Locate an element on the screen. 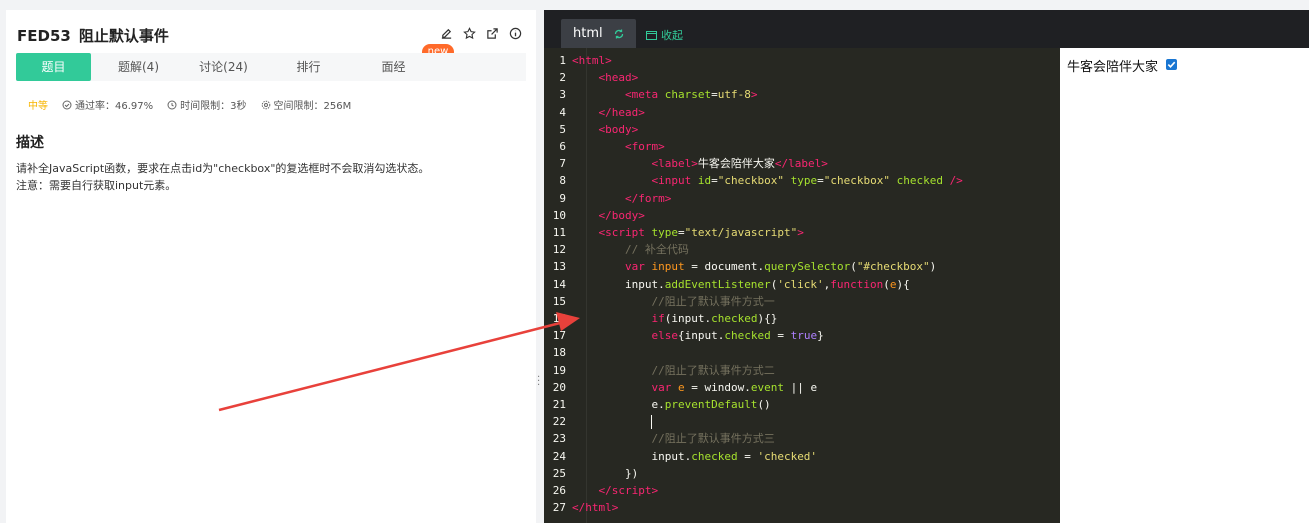 Image resolution: width=1309 pixels, height=523 pixels. code-text: //阻止了默认事件方式二 is located at coordinates (713, 370).